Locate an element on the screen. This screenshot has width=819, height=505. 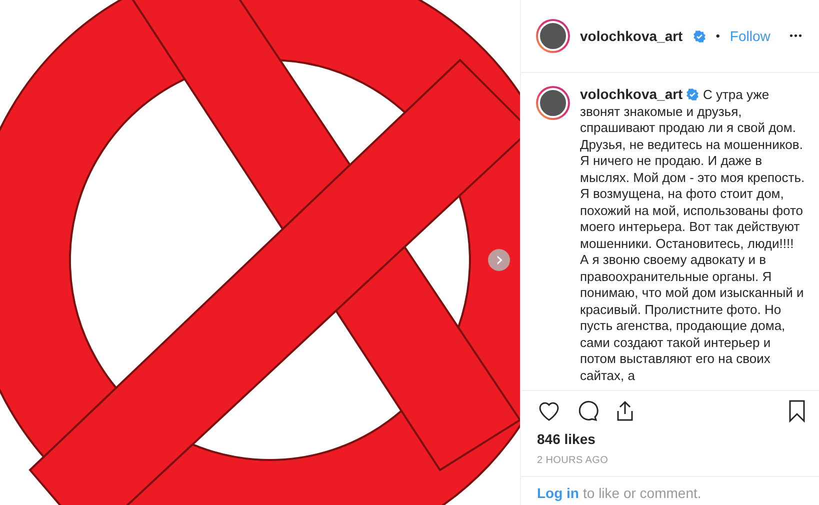
login-prompt-text: to like or comment. is located at coordinates (642, 493).